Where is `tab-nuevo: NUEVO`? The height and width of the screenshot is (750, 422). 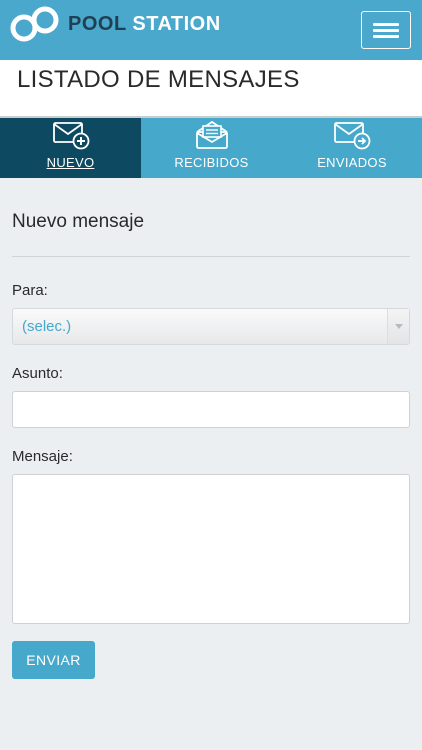 tab-nuevo: NUEVO is located at coordinates (70, 148).